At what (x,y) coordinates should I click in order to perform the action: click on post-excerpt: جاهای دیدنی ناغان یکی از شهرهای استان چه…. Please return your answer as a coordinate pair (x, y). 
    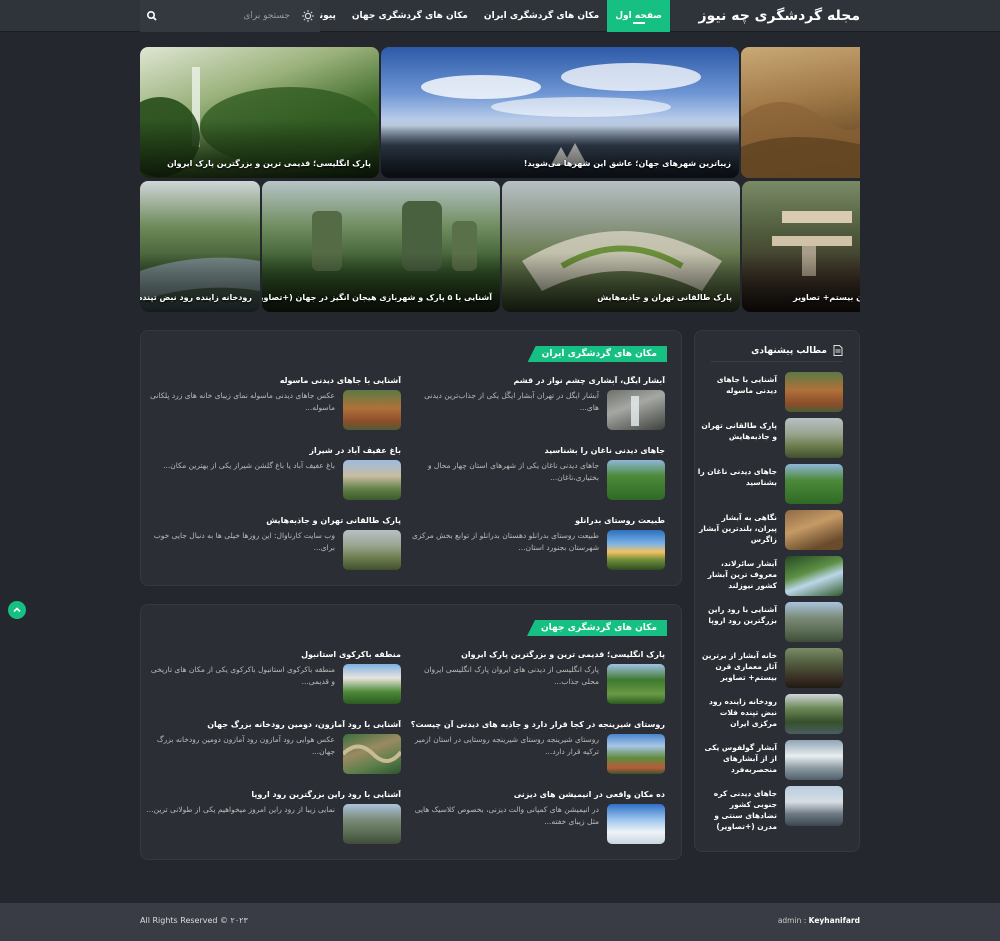
    Looking at the image, I should click on (513, 471).